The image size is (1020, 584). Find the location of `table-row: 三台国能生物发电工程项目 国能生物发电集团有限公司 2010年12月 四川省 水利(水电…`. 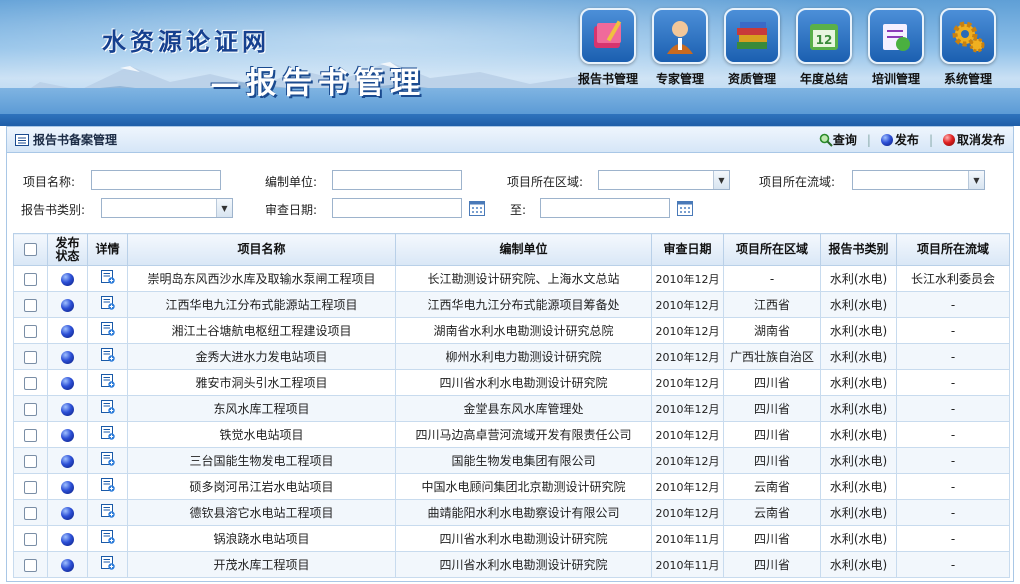

table-row: 三台国能生物发电工程项目 国能生物发电集团有限公司 2010年12月 四川省 水利(水电… is located at coordinates (511, 460).